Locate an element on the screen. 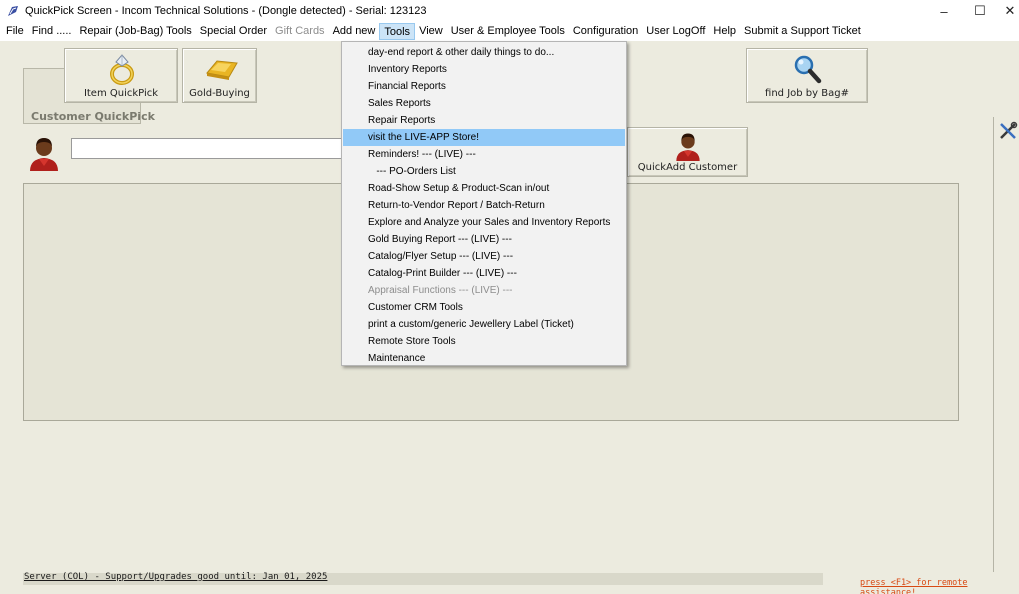 Image resolution: width=1019 pixels, height=594 pixels. gold-buying-button: Gold-Buying is located at coordinates (219, 75).